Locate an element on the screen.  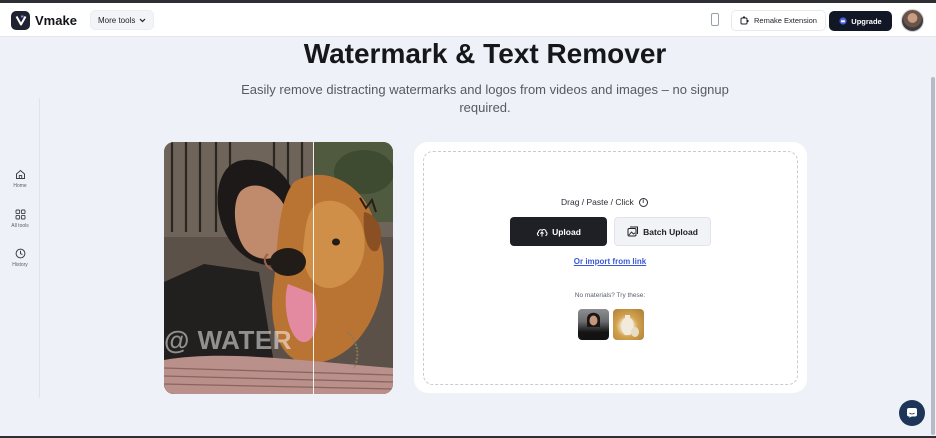
upload-button: Upload is located at coordinates (558, 231).